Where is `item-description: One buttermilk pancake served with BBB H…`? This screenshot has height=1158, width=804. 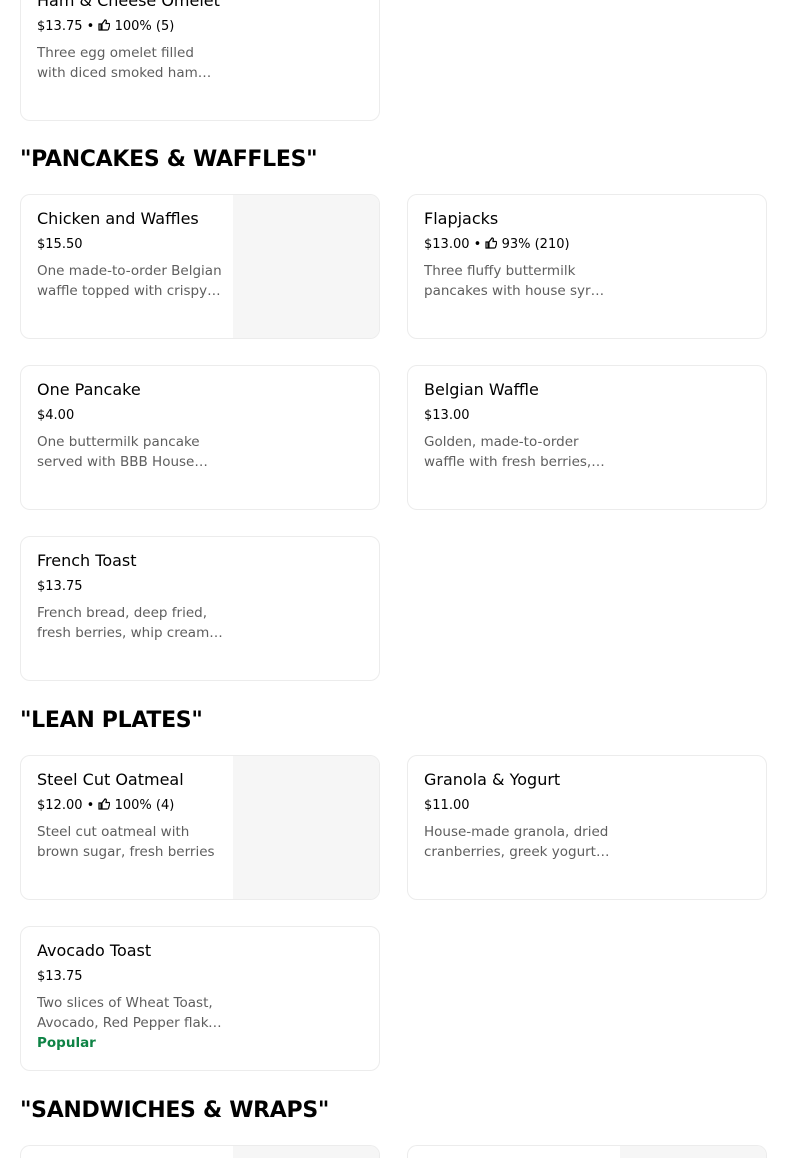
item-description: One buttermilk pancake served with BBB H… is located at coordinates (118, 452).